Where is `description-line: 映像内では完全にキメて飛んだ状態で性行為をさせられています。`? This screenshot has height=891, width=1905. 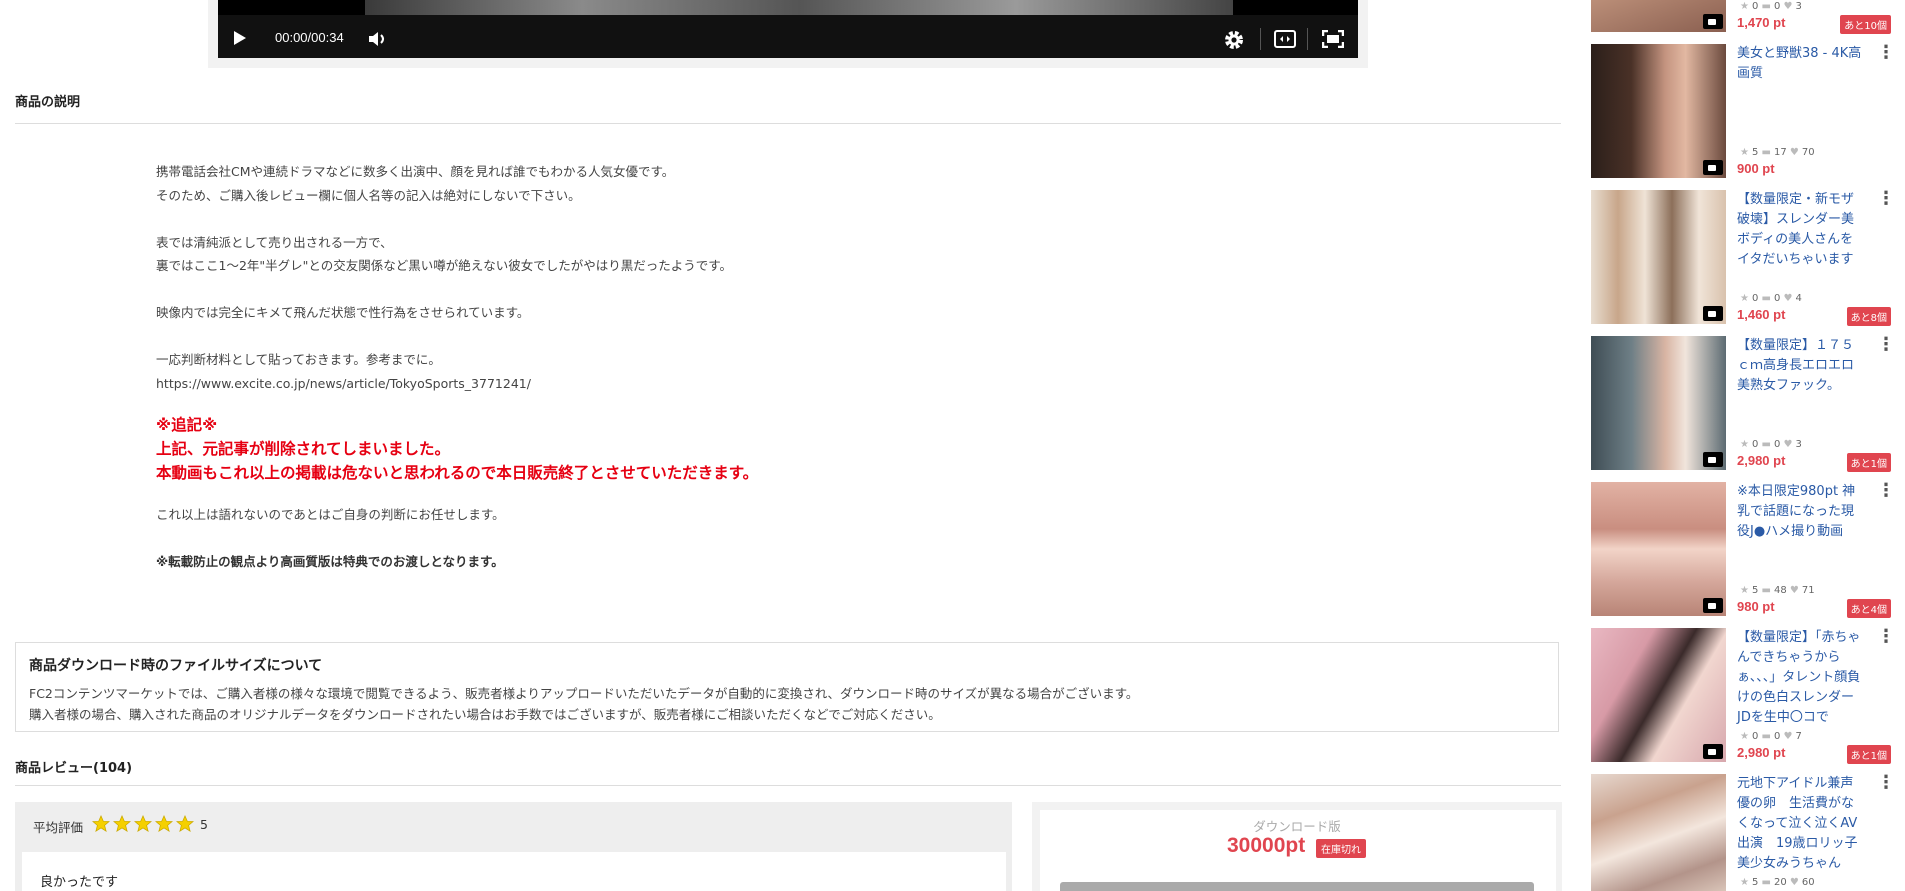 description-line: 映像内では完全にキメて飛んだ状態で性行為をさせられています。 is located at coordinates (343, 312).